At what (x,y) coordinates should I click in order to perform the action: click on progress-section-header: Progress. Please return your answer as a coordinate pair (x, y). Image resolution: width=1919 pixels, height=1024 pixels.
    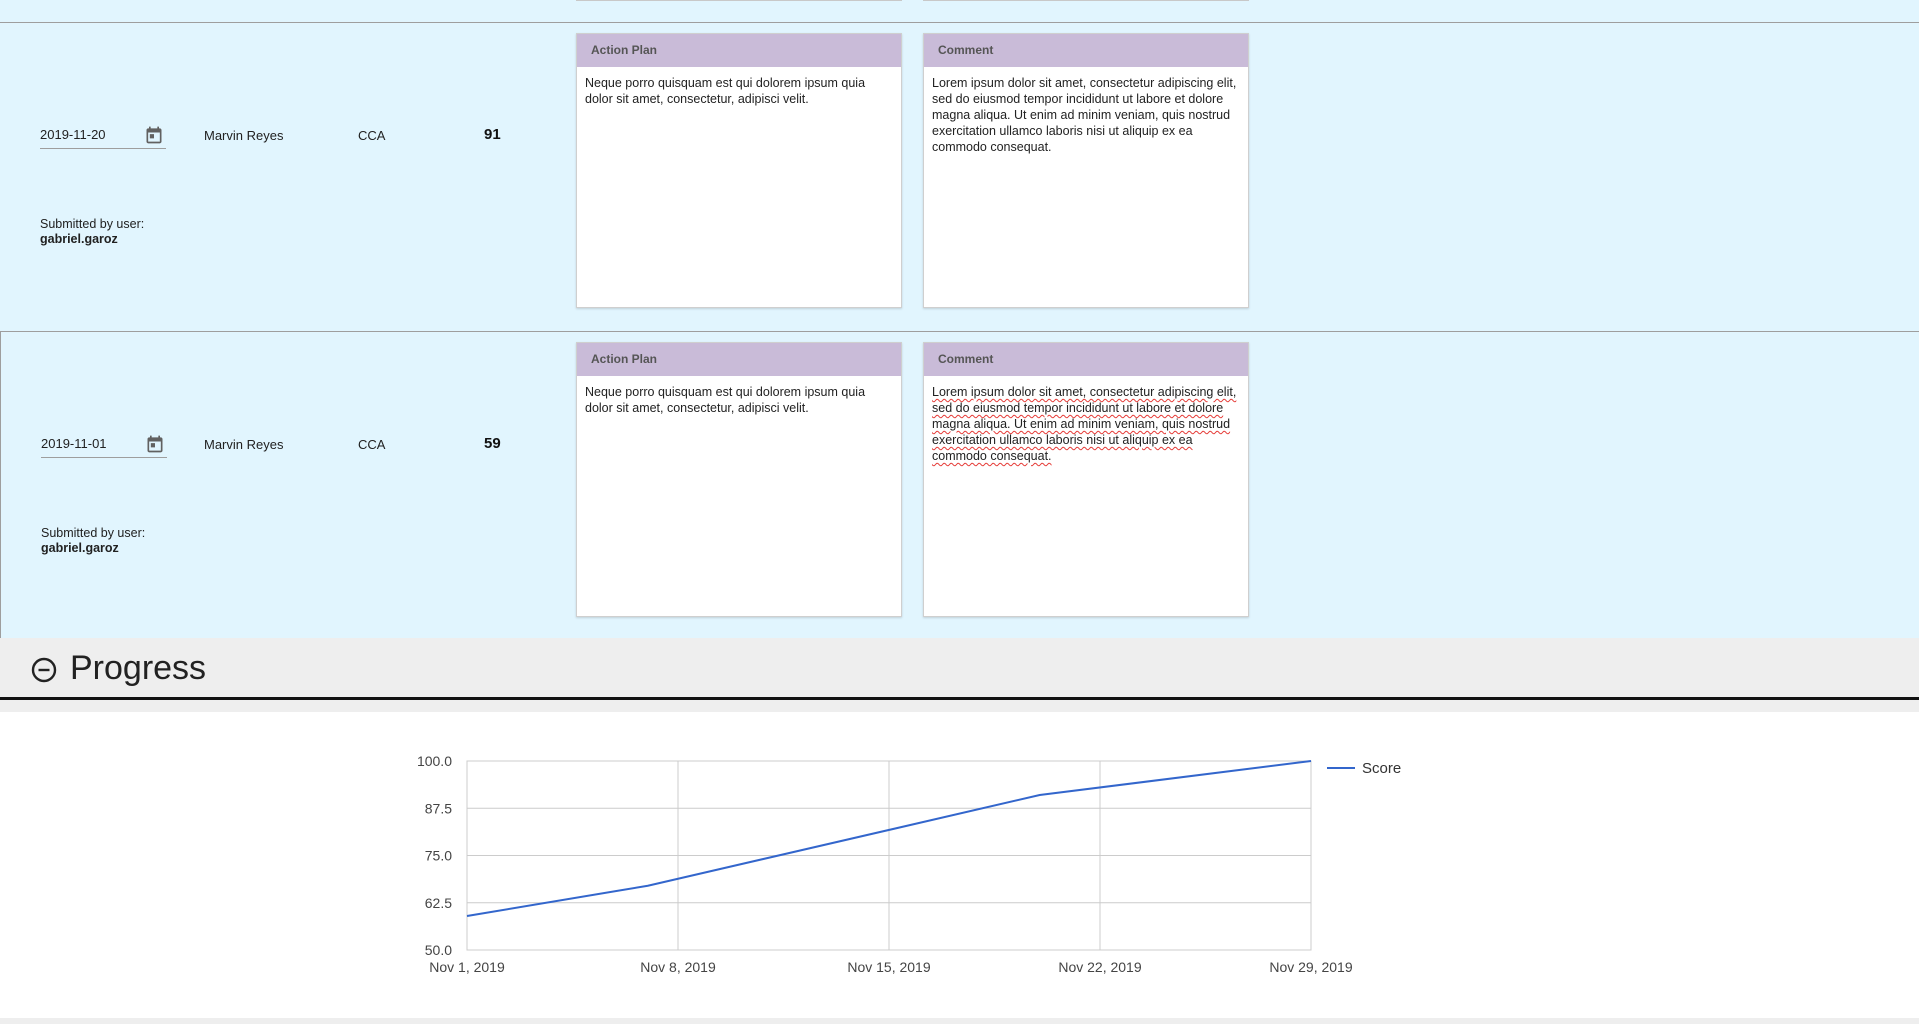
    Looking at the image, I should click on (959, 669).